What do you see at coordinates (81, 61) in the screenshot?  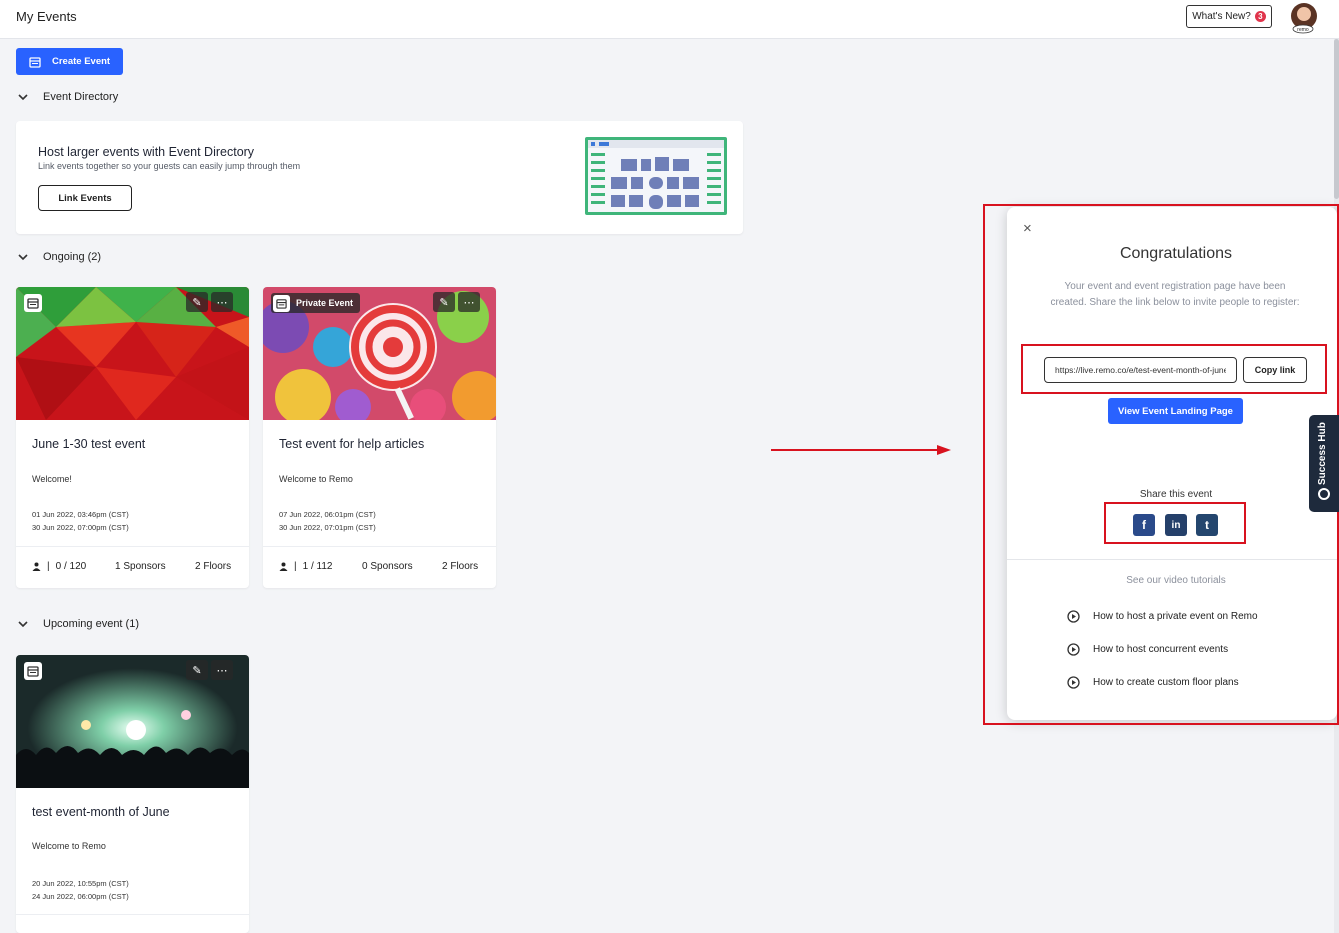 I see `create-event-label: Create Event` at bounding box center [81, 61].